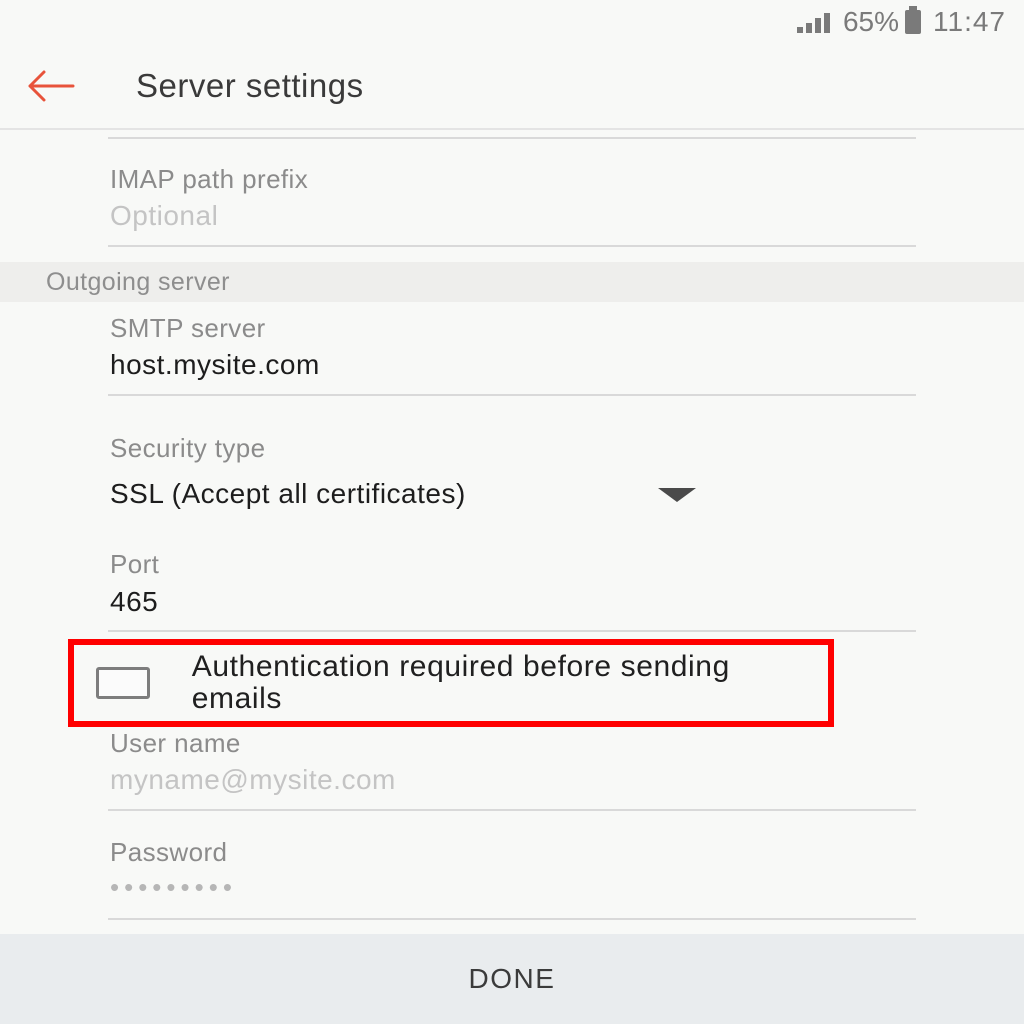 This screenshot has height=1024, width=1024. I want to click on imap-path-prefix-input: Optional, so click(164, 216).